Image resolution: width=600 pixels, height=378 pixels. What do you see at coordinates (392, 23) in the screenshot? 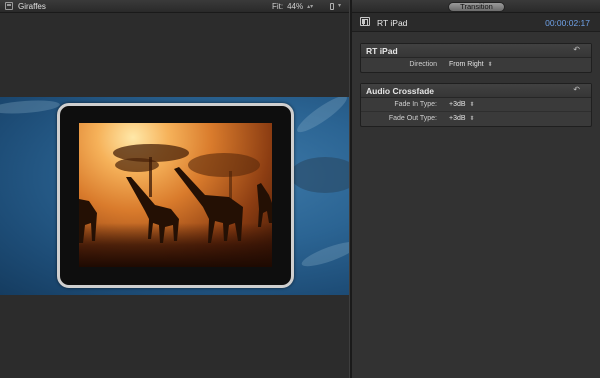
I see `inspector-title: RT iPad` at bounding box center [392, 23].